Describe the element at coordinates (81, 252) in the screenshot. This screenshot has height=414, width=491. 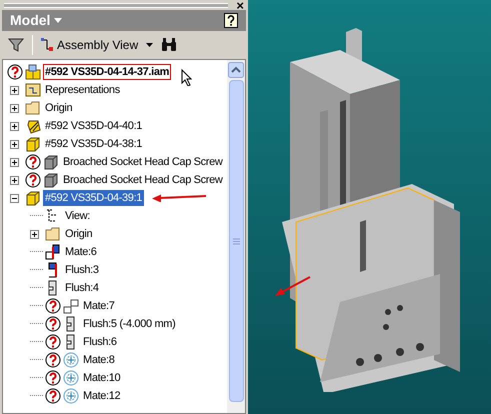
I see `tree-item: Mate:6` at that location.